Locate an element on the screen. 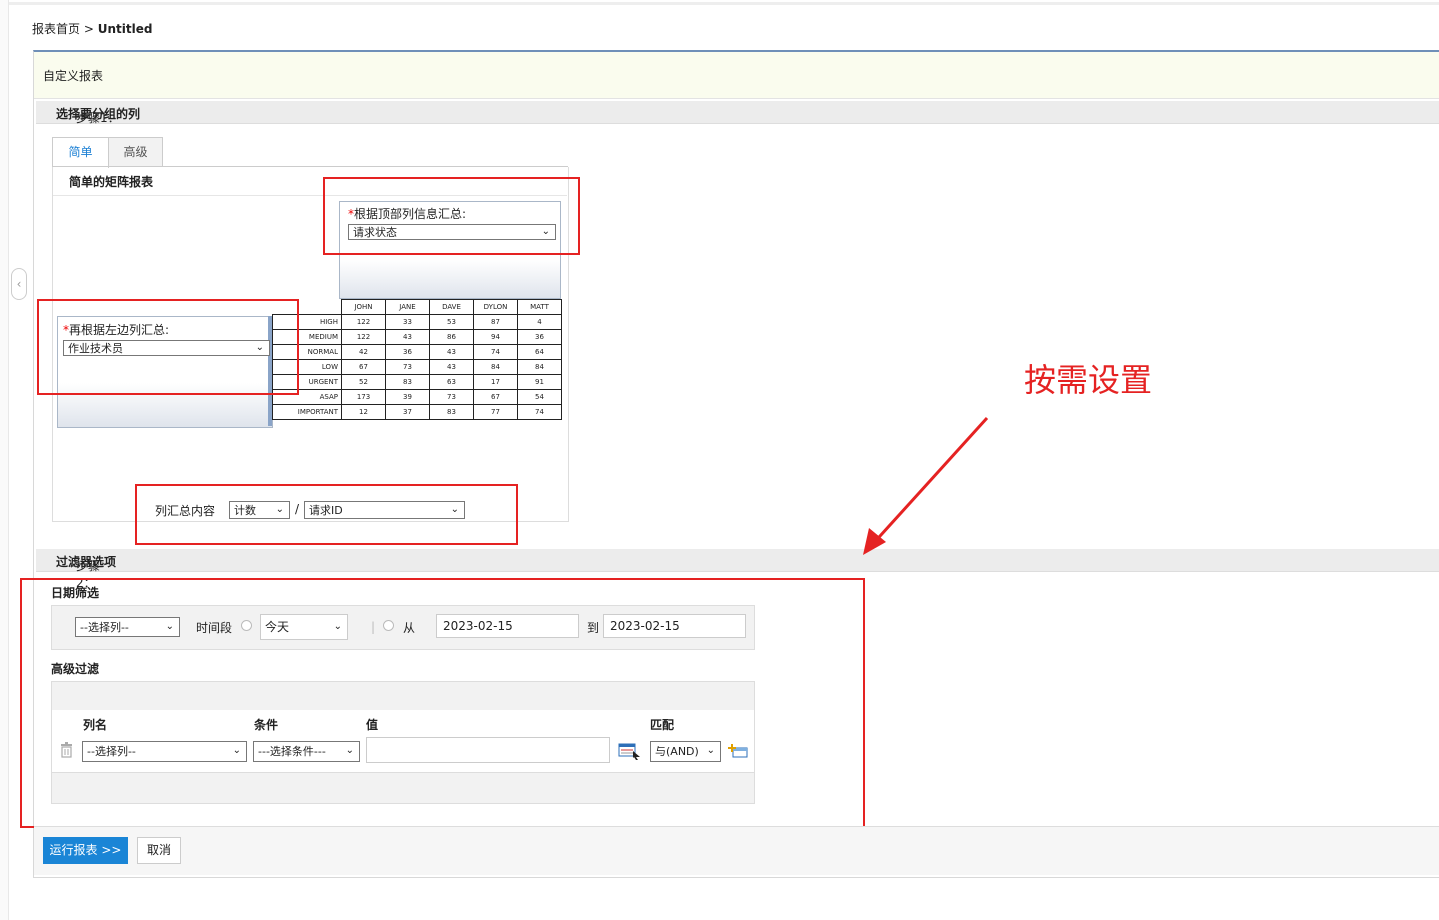 The height and width of the screenshot is (920, 1439). highlight-top-group is located at coordinates (451, 216).